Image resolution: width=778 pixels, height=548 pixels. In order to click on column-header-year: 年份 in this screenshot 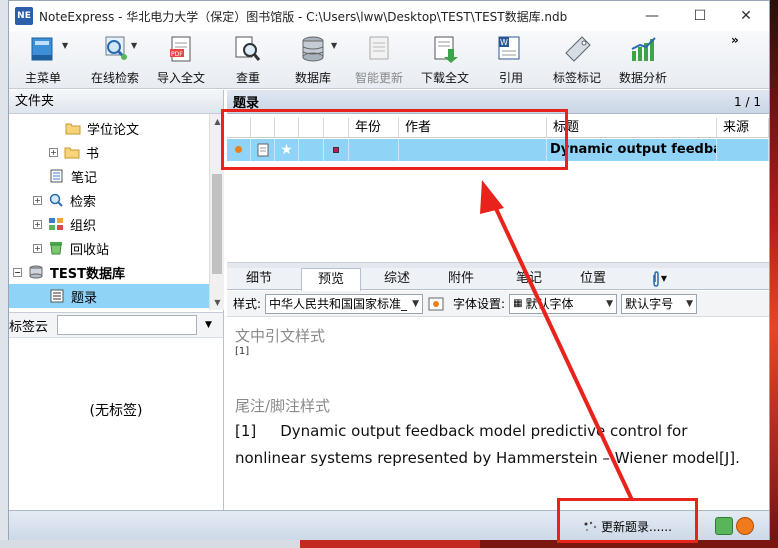, I will do `click(374, 128)`.